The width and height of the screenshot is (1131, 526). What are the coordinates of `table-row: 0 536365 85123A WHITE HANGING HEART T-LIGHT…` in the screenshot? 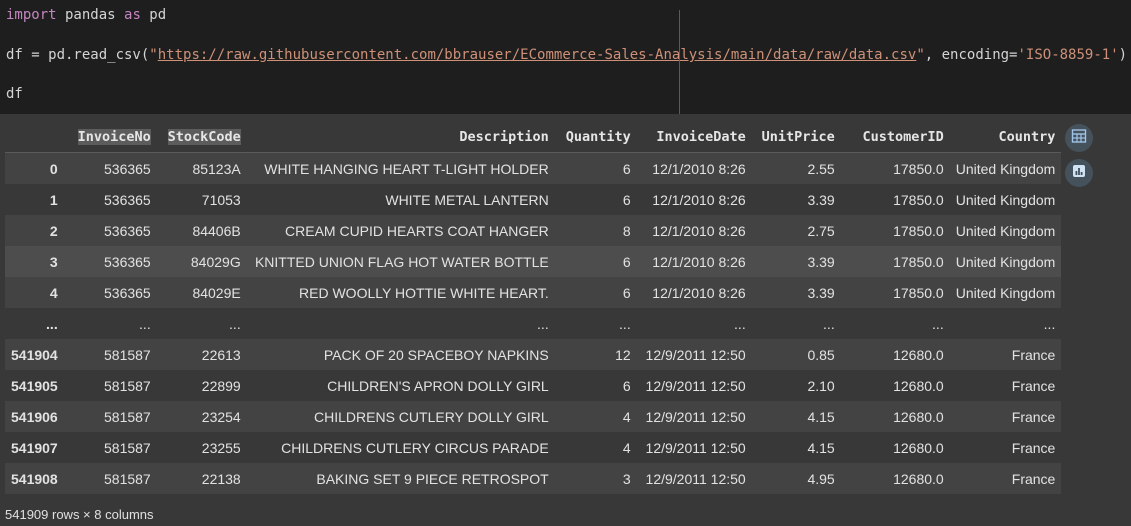 It's located at (533, 168).